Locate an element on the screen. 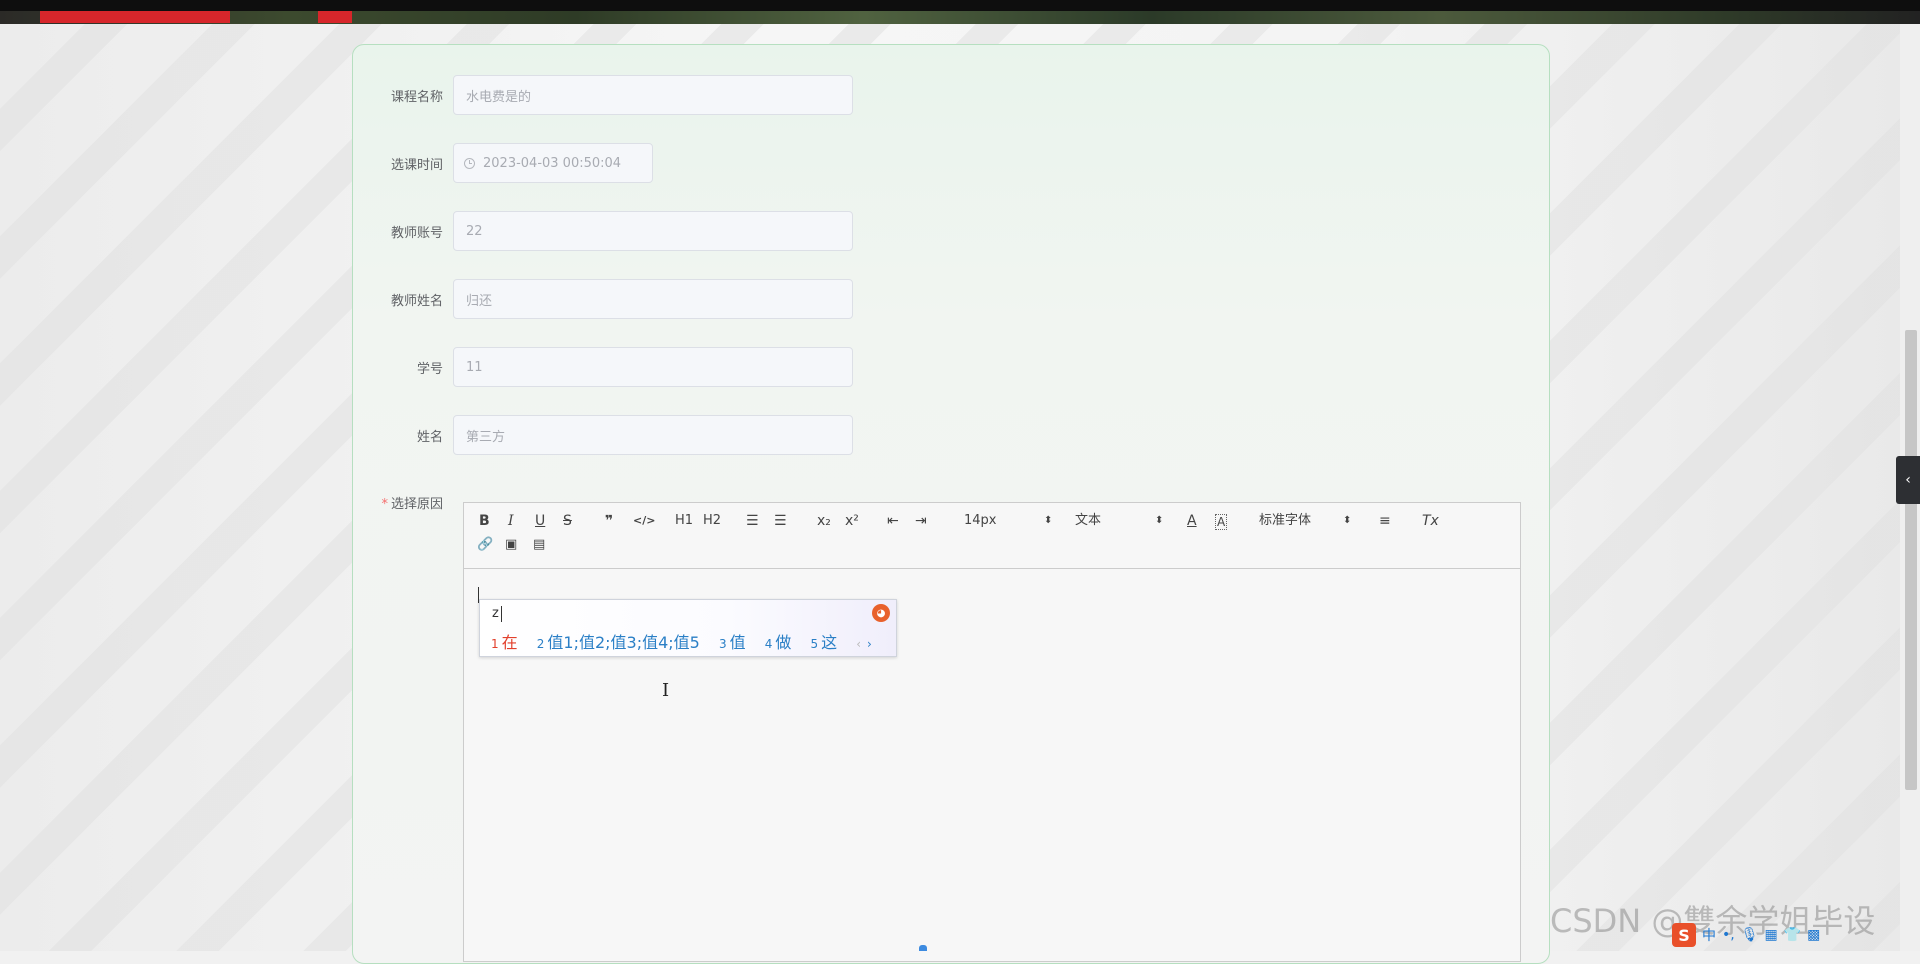 Image resolution: width=1920 pixels, height=964 pixels. ime-prev-icon: ‹ is located at coordinates (858, 644).